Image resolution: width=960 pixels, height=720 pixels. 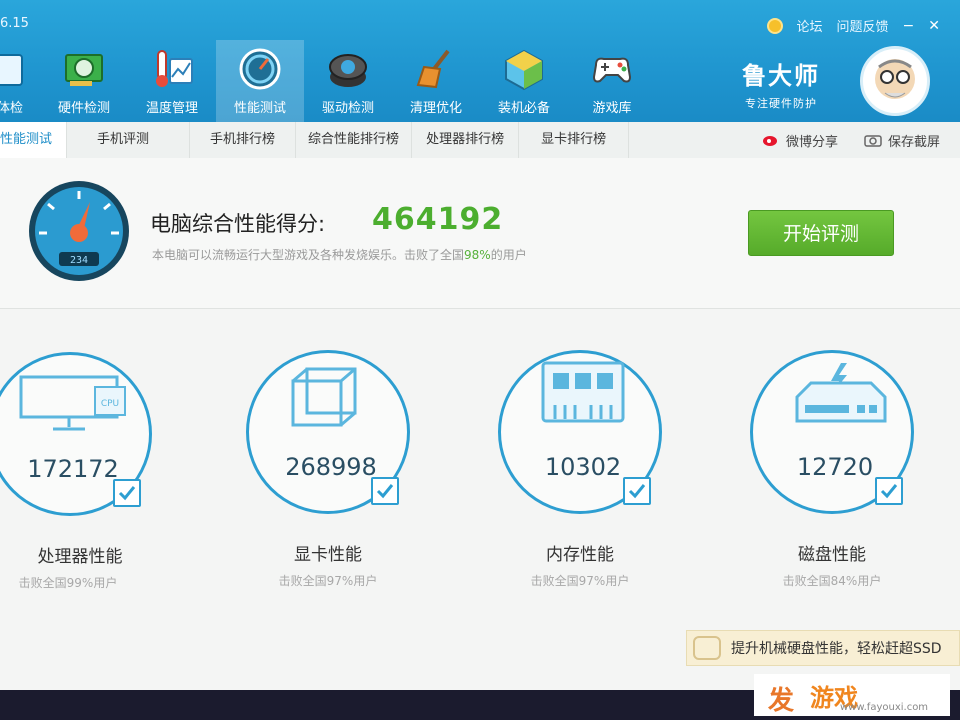 What do you see at coordinates (435, 108) in the screenshot?
I see `tool-label: 清理优化` at bounding box center [435, 108].